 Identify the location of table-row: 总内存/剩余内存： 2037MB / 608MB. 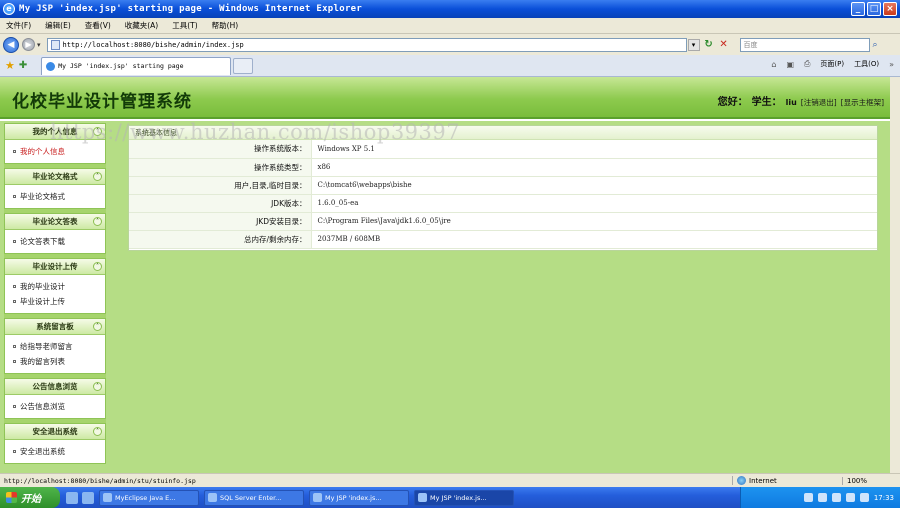
(503, 239).